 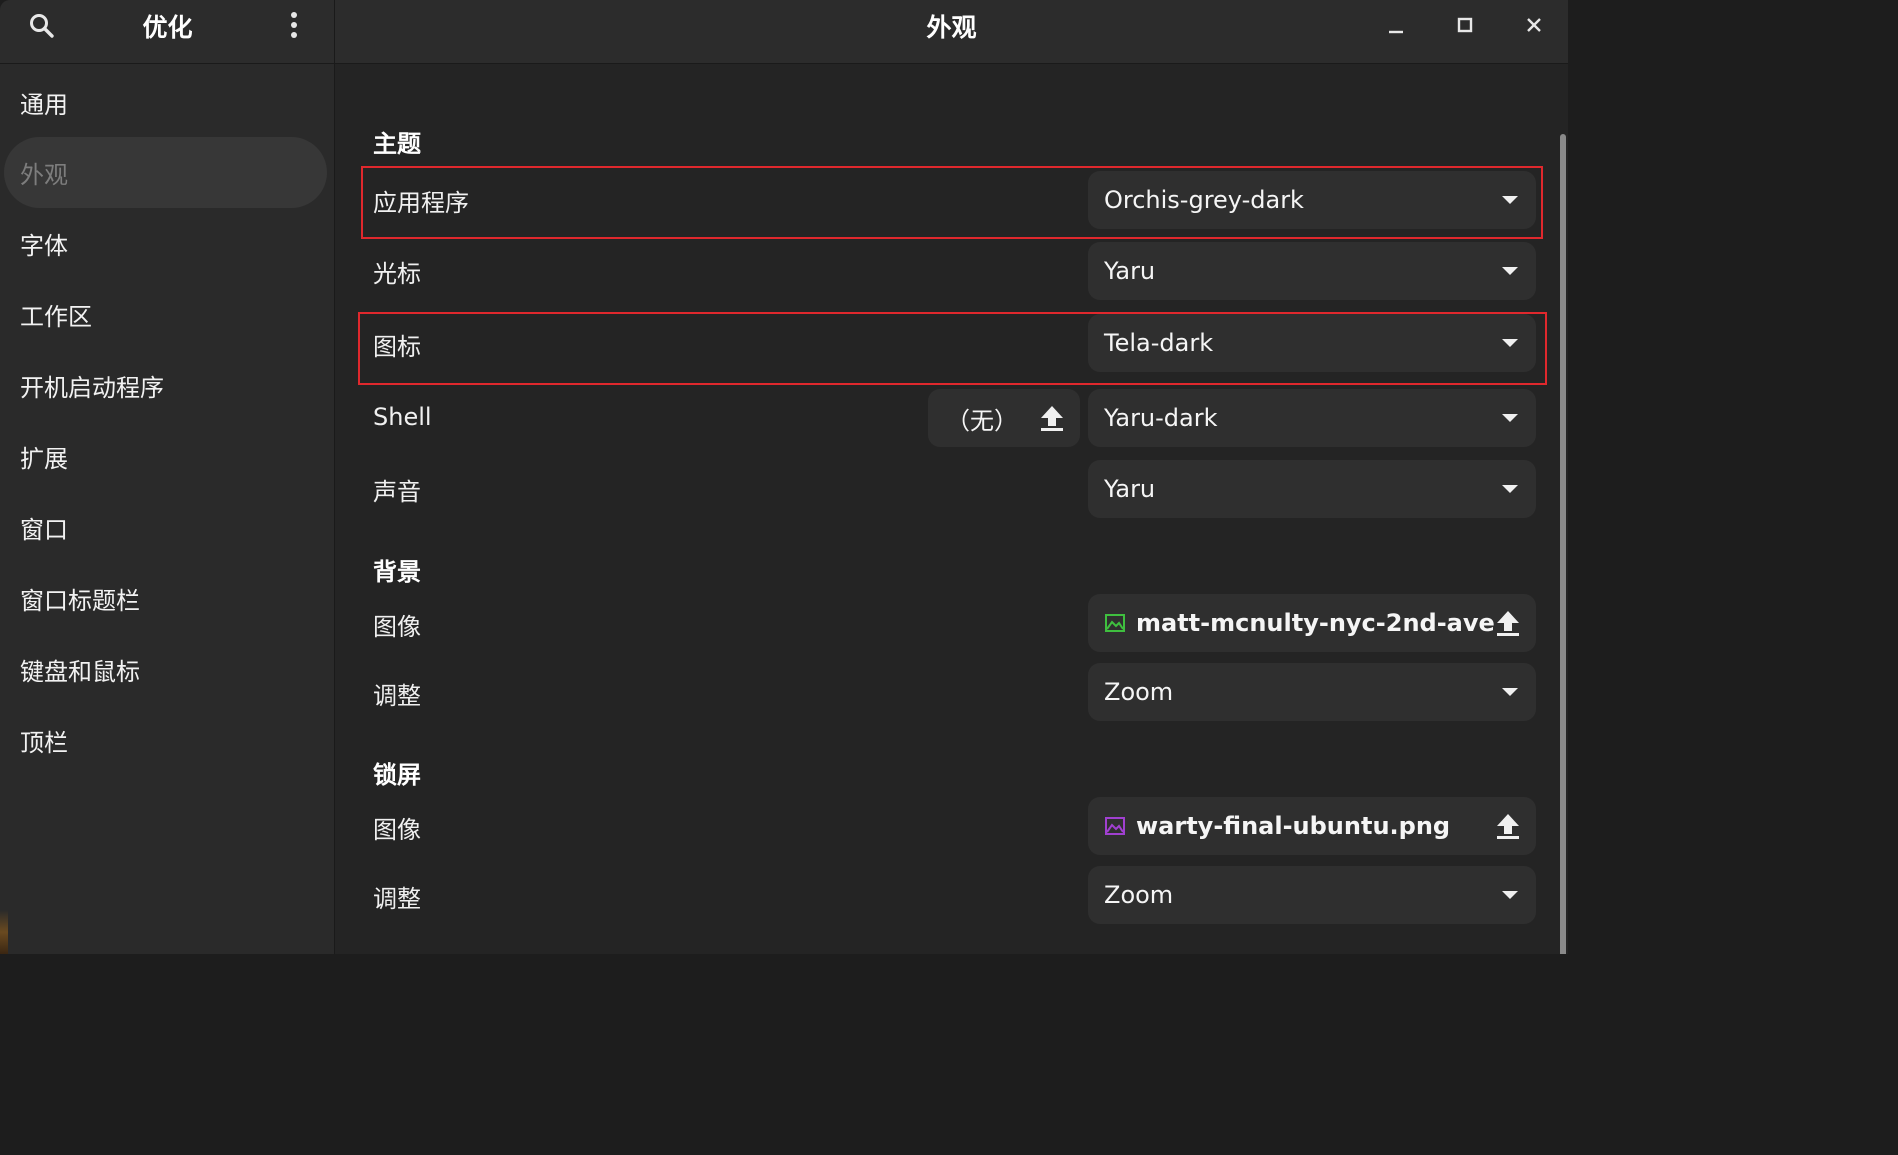 I want to click on sidebar-item-label: 开机启动程序, so click(x=92, y=388).